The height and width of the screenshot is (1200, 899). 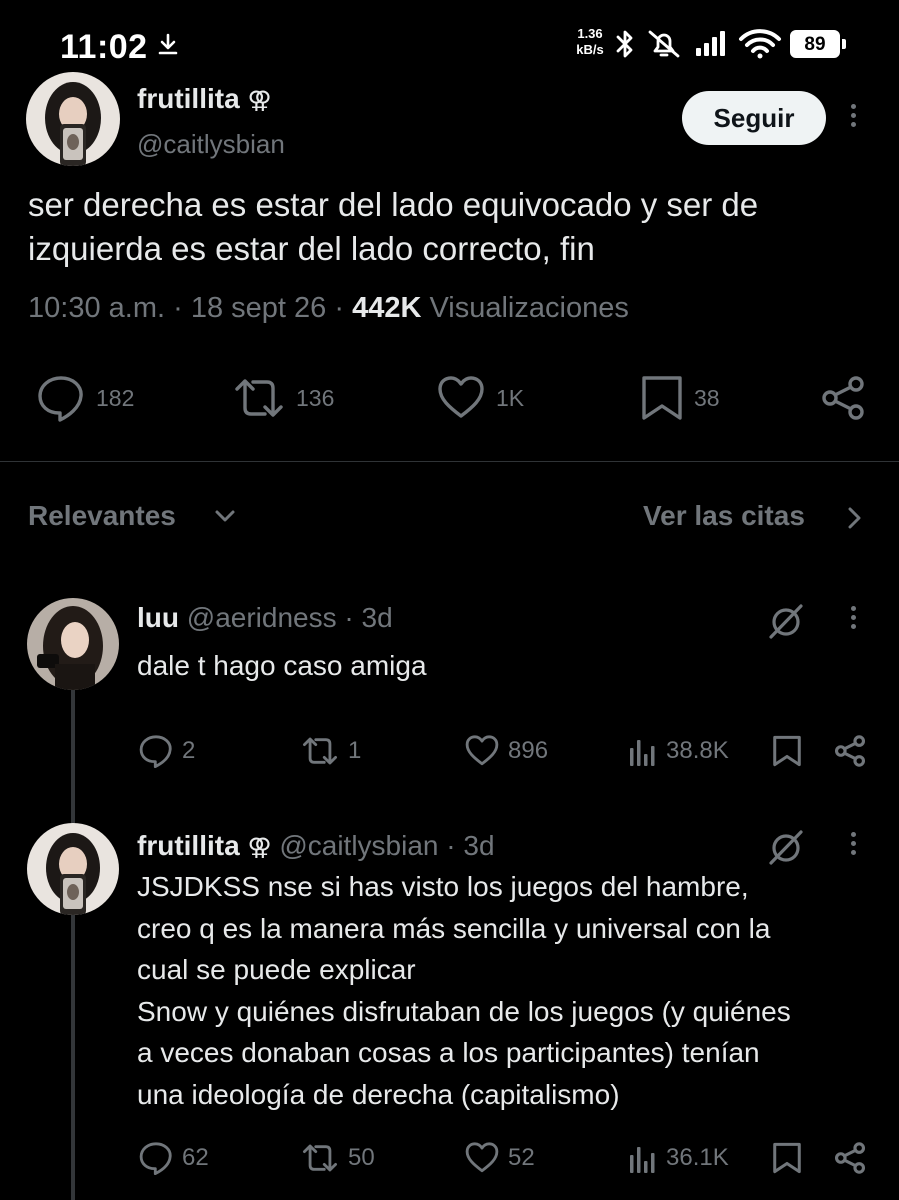 What do you see at coordinates (361, 1157) in the screenshot?
I see `retweet-count: 50` at bounding box center [361, 1157].